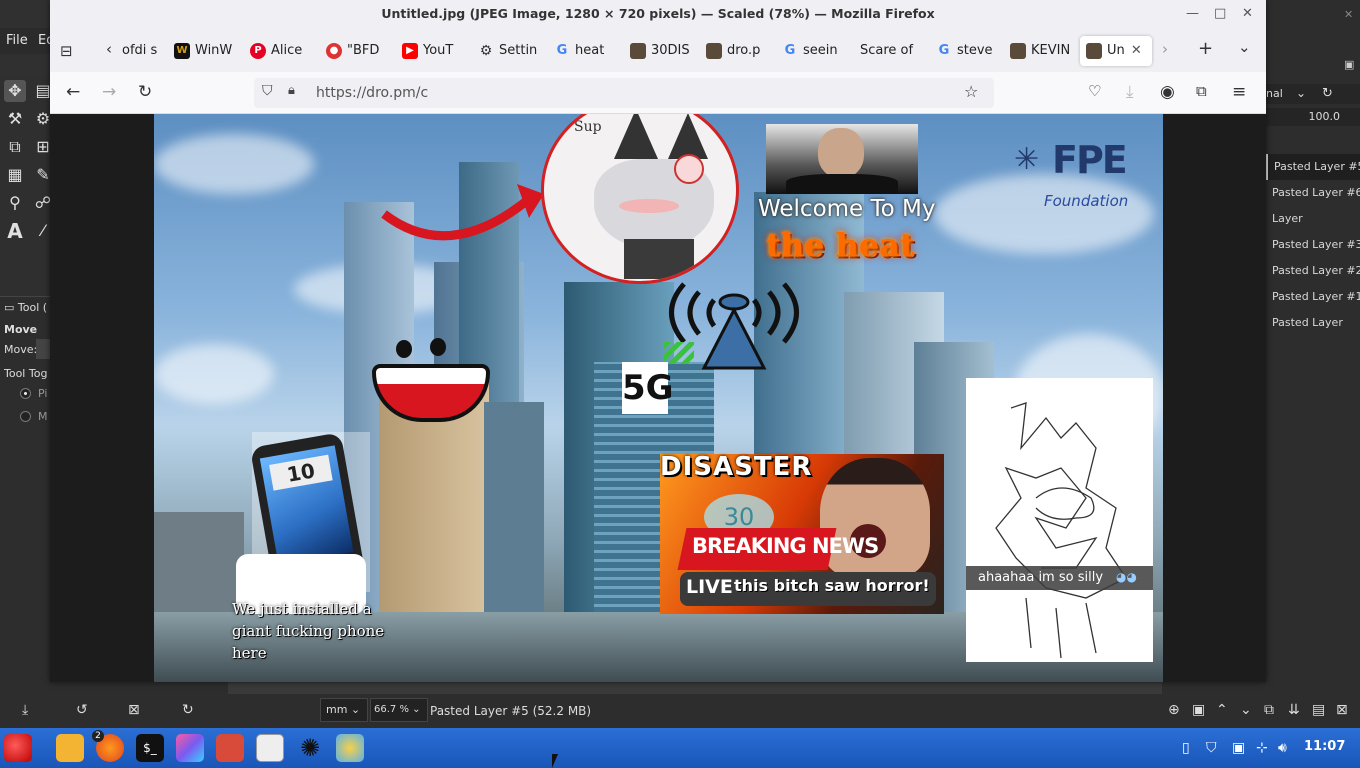 The width and height of the screenshot is (1360, 768). Describe the element at coordinates (1136, 50) in the screenshot. I see `close-tab-icon: ✕` at that location.